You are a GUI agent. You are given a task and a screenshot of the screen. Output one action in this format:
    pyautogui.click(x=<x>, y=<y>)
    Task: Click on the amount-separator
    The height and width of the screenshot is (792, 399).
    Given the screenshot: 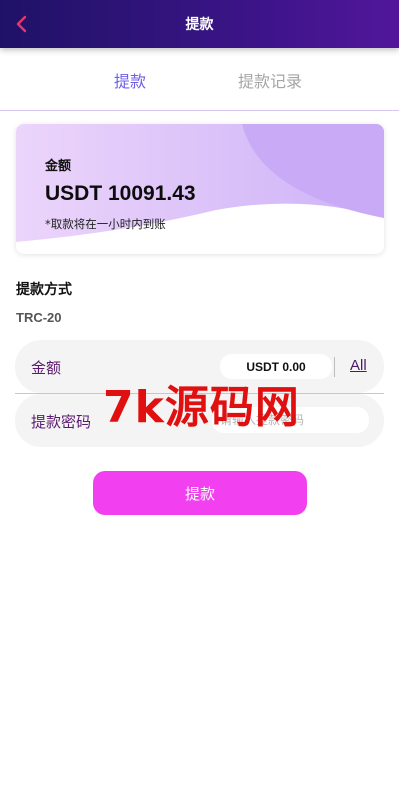 What is the action you would take?
    pyautogui.click(x=334, y=367)
    